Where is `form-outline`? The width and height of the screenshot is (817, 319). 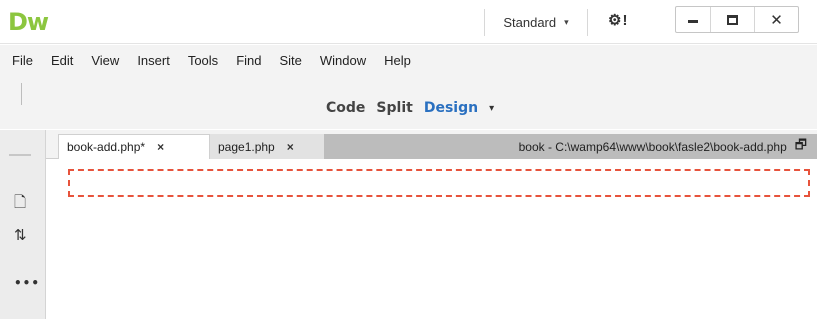
form-outline is located at coordinates (439, 183).